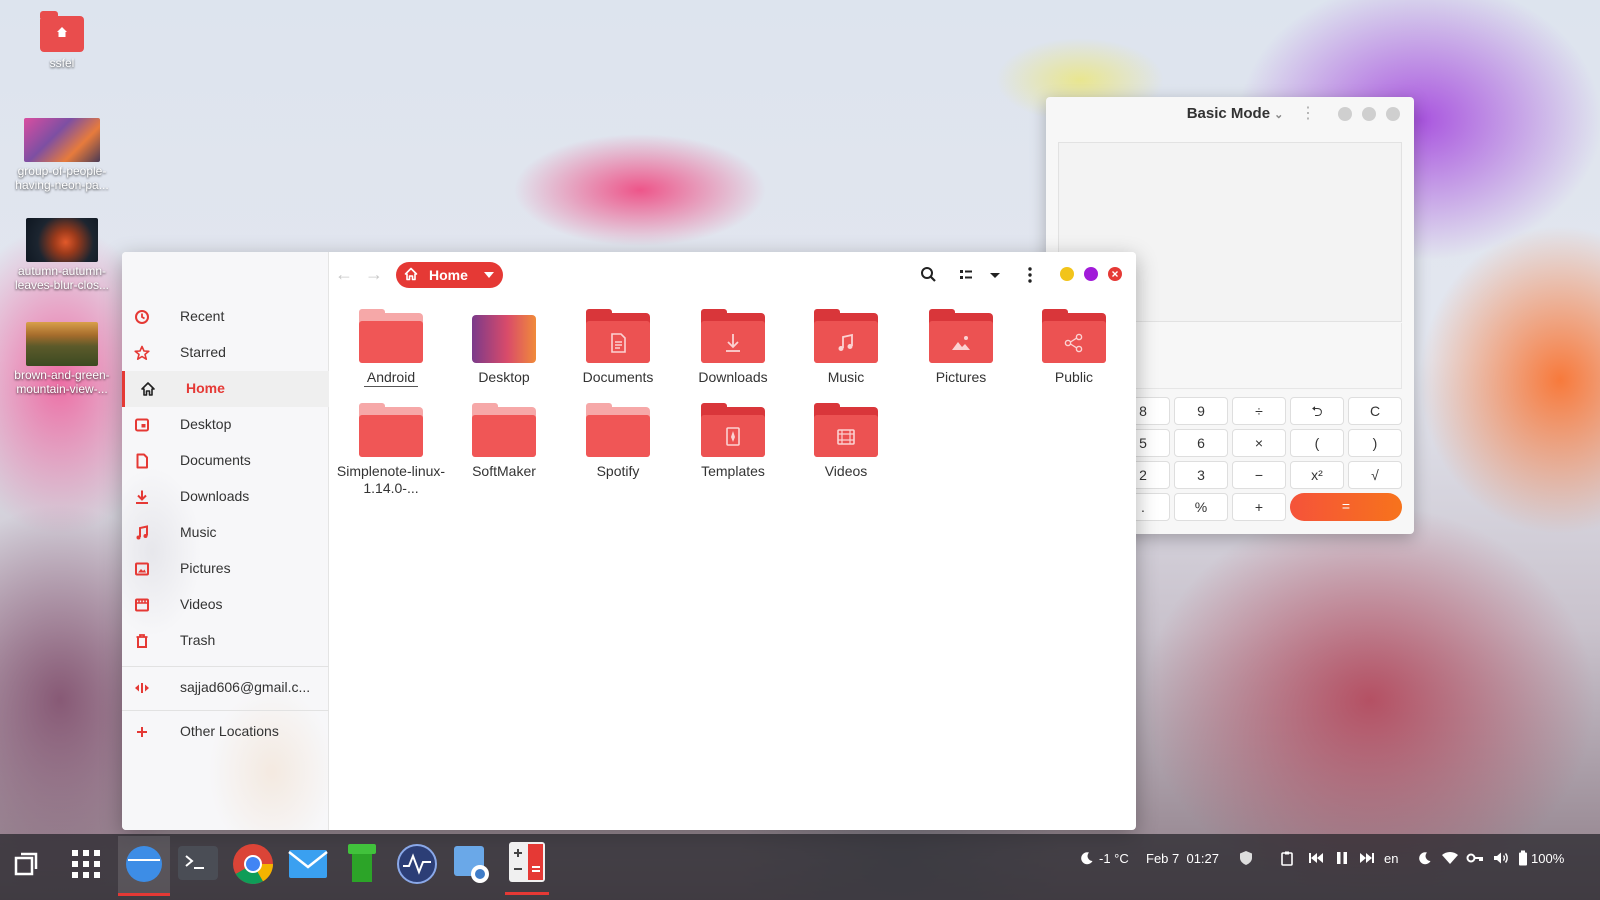  What do you see at coordinates (1317, 475) in the screenshot?
I see `key-square: x²` at bounding box center [1317, 475].